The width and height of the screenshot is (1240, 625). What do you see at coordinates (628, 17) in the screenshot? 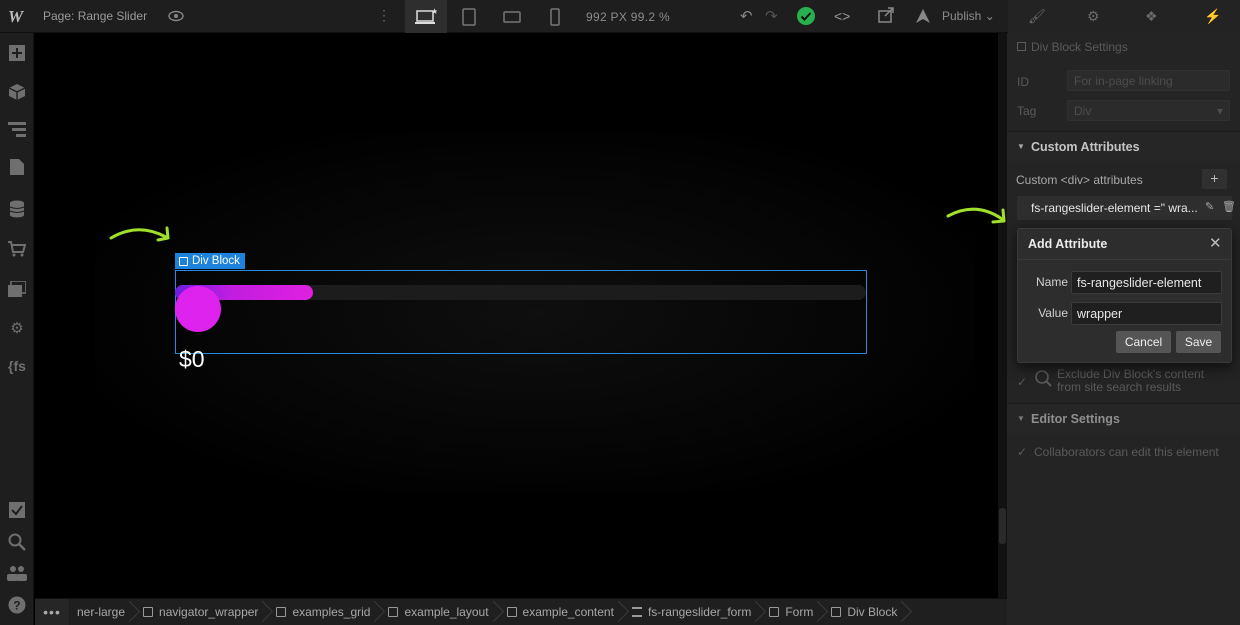
I see `canvas-dimensions: 992 PX 99.2 %` at bounding box center [628, 17].